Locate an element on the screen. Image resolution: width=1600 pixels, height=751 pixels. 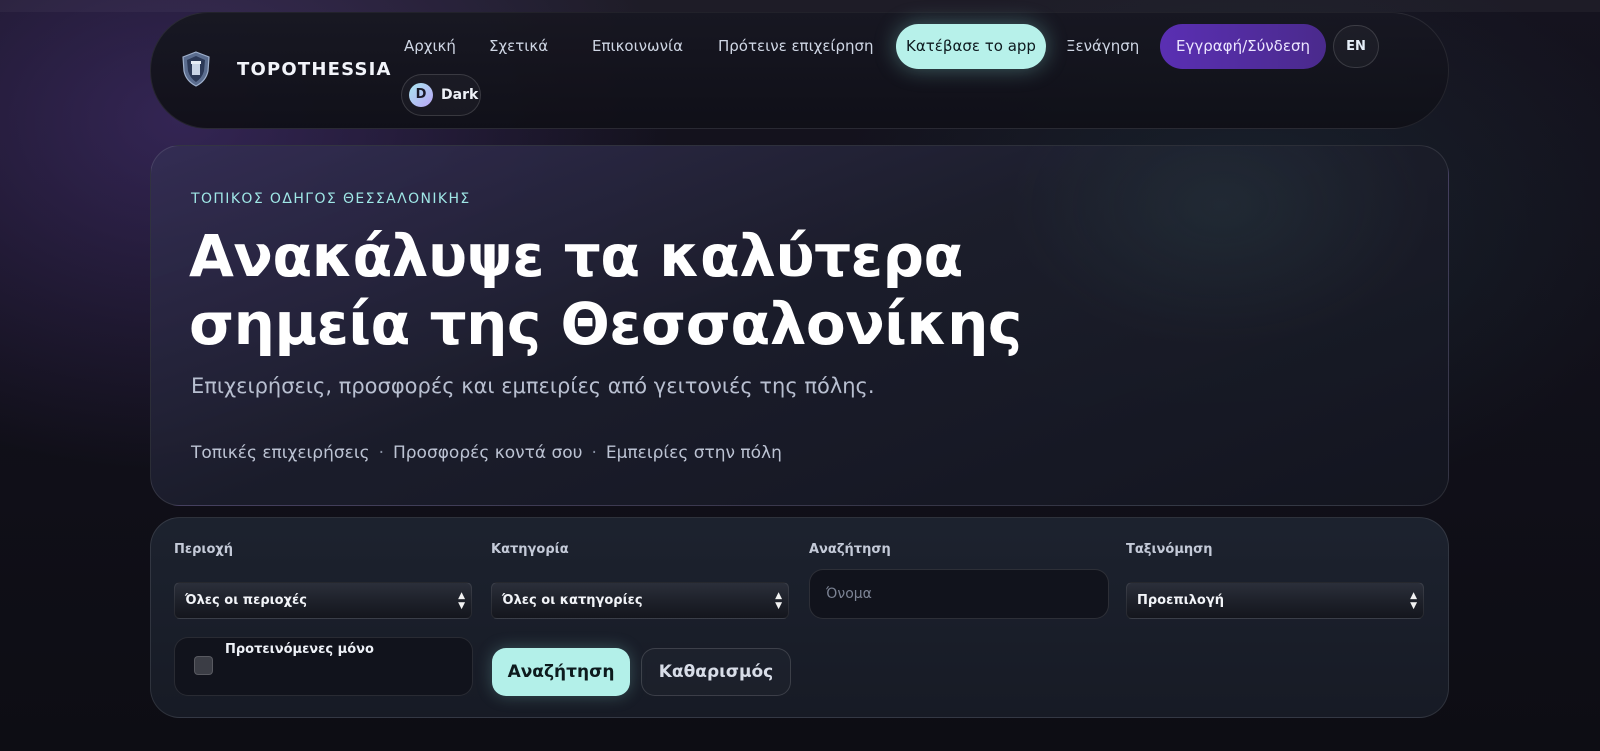
hero-eyebrow: ΤΟΠΙΚΟΣ ΟΔΗΓΟΣ ΘΕΣΣΑΛΟΝΙΚΗΣ is located at coordinates (331, 199).